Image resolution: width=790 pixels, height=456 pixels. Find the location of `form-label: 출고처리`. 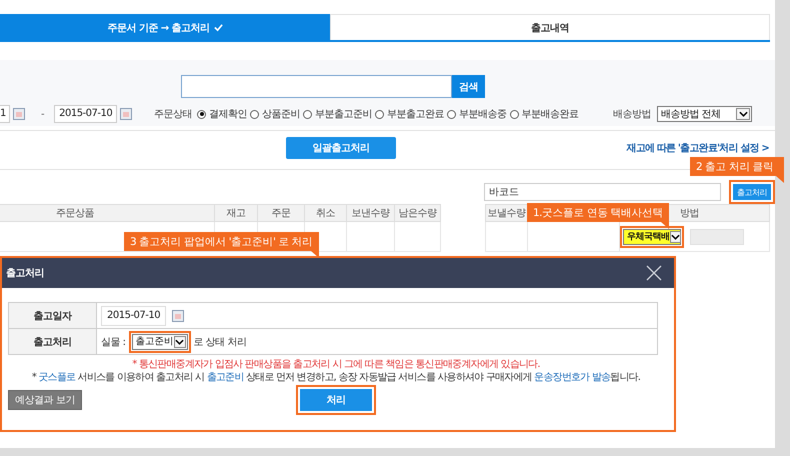

form-label: 출고처리 is located at coordinates (53, 342).